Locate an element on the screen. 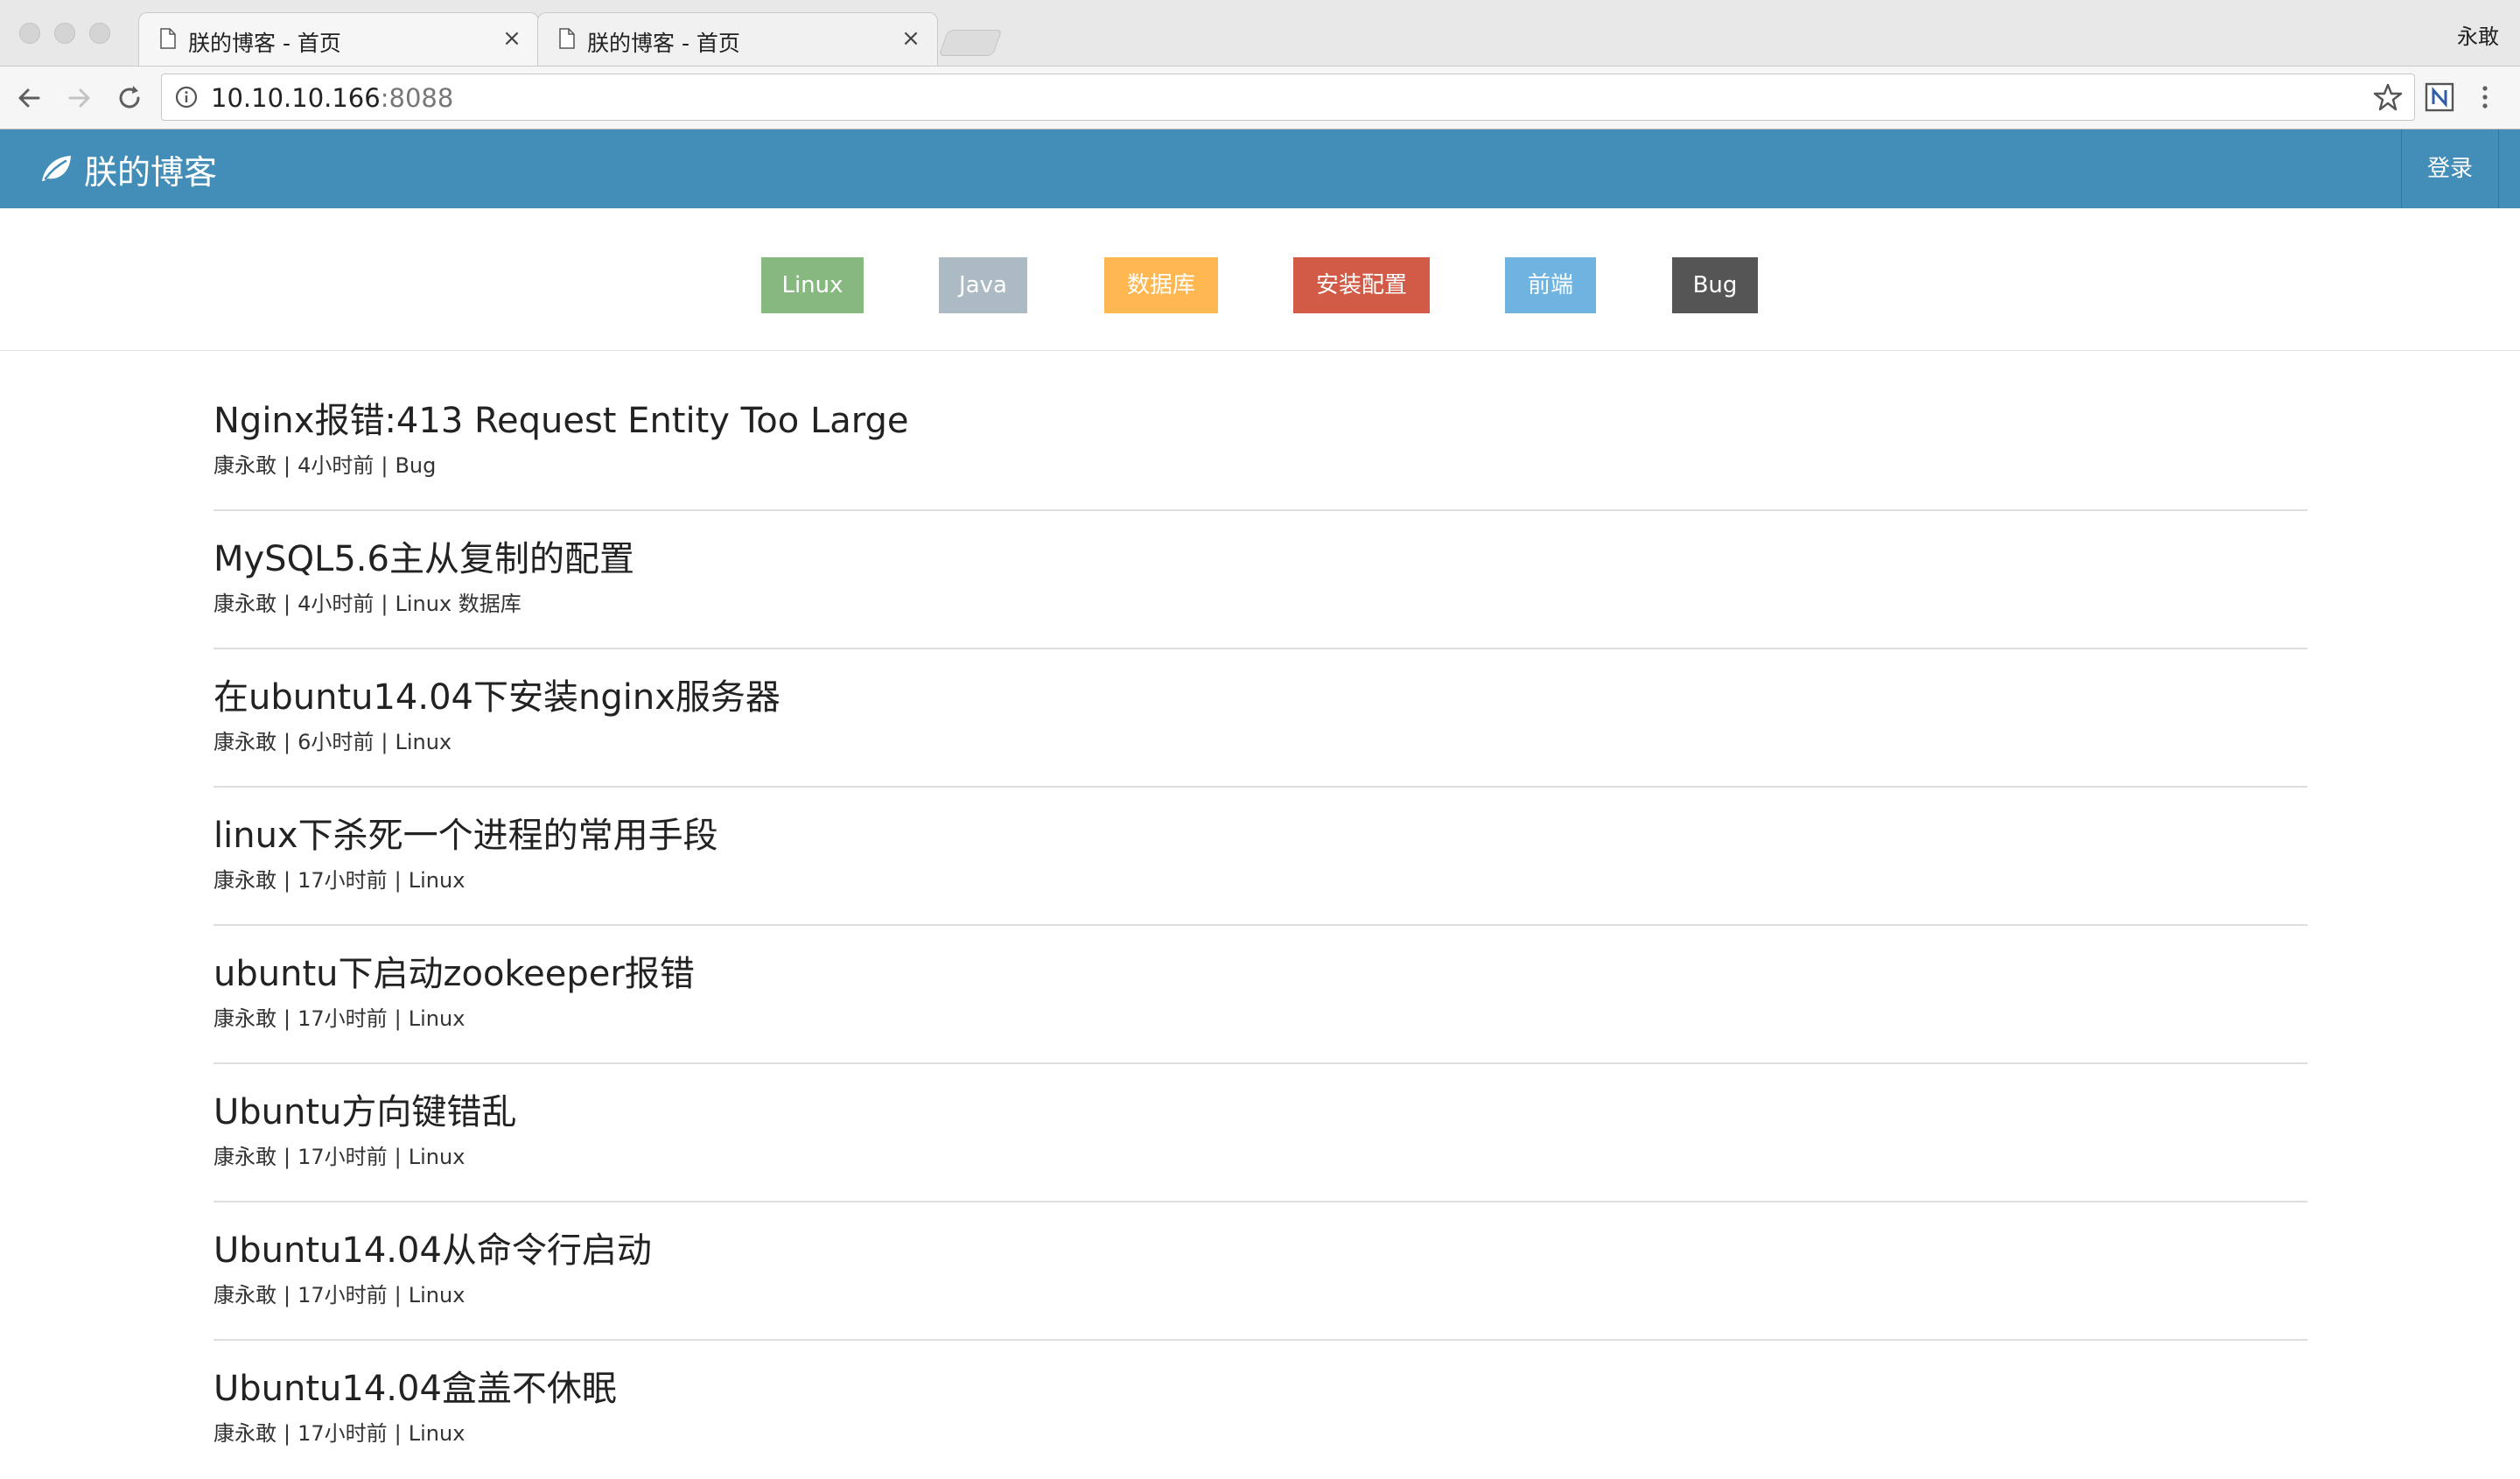 The width and height of the screenshot is (2520, 1479). bookmark-star-icon is located at coordinates (2388, 97).